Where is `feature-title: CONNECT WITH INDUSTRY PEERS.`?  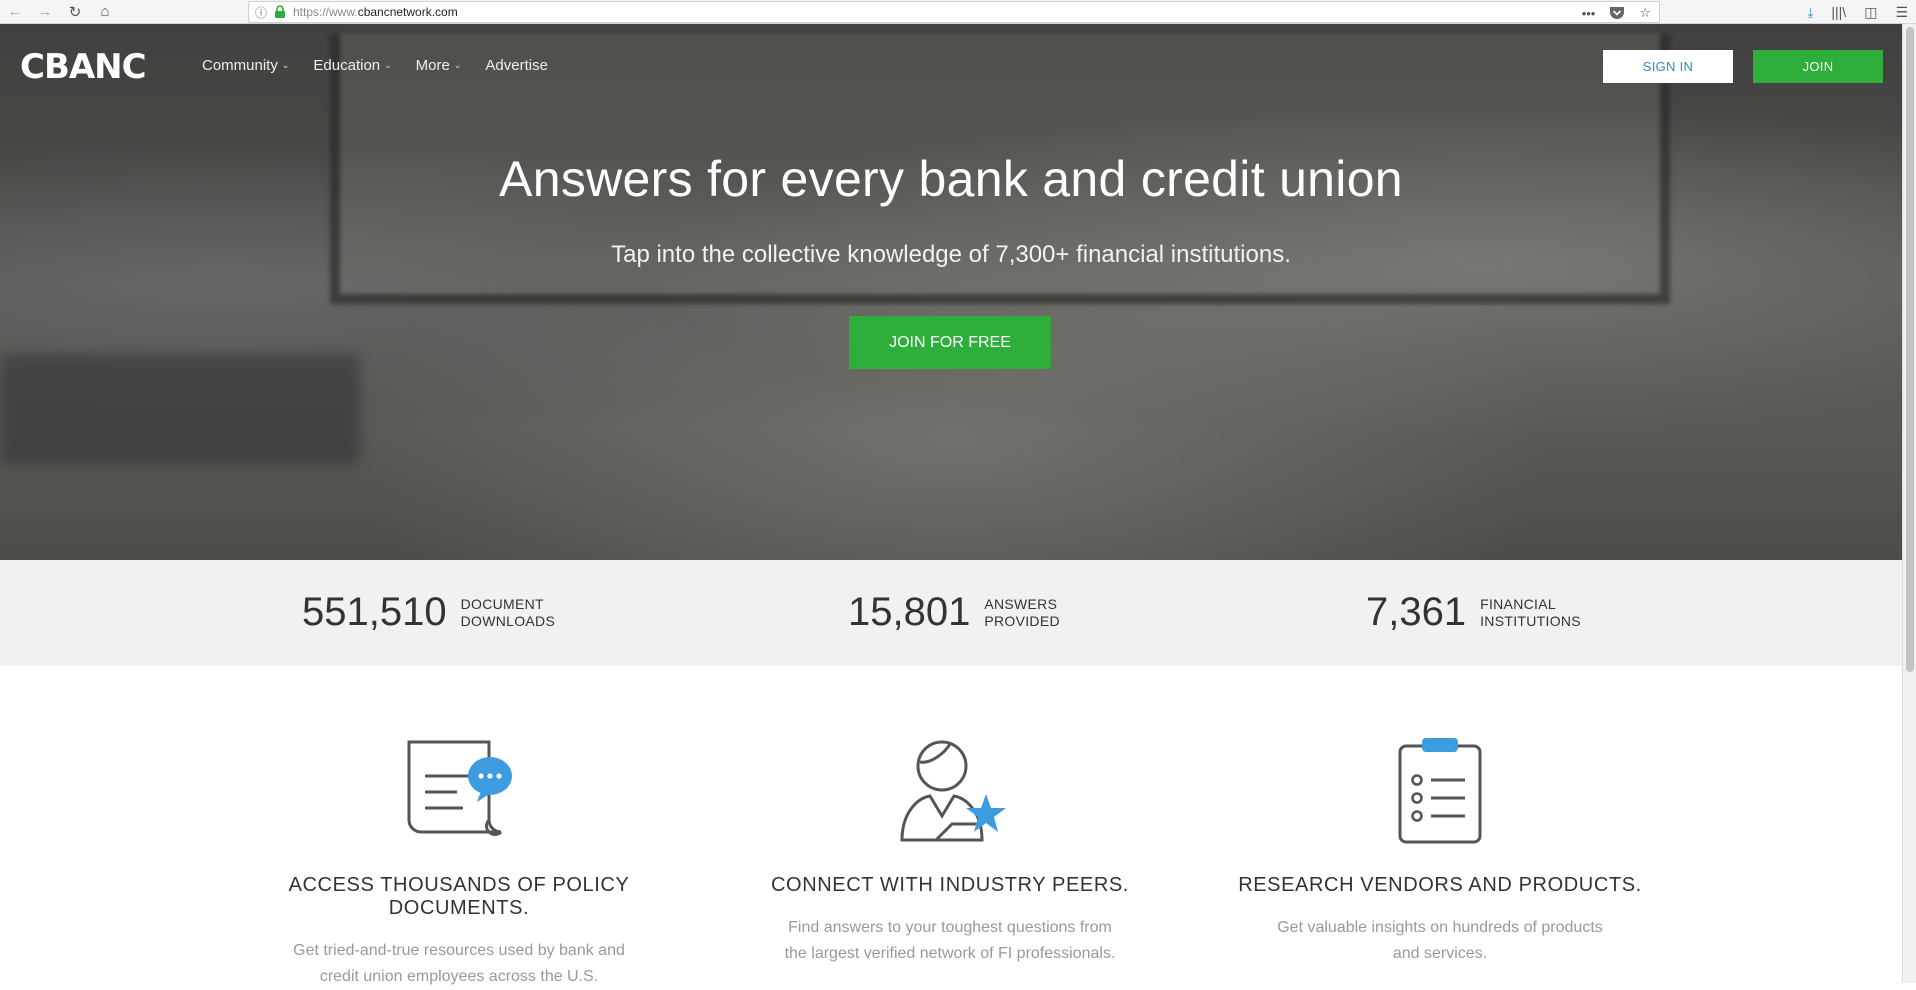
feature-title: CONNECT WITH INDUSTRY PEERS. is located at coordinates (950, 885).